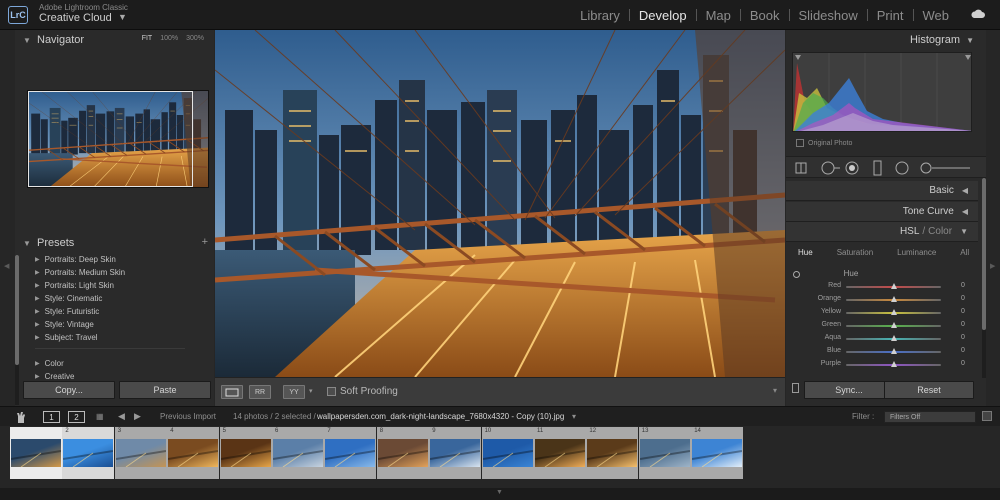  What do you see at coordinates (805, 252) in the screenshot?
I see `tab-hue: Hue` at bounding box center [805, 252].